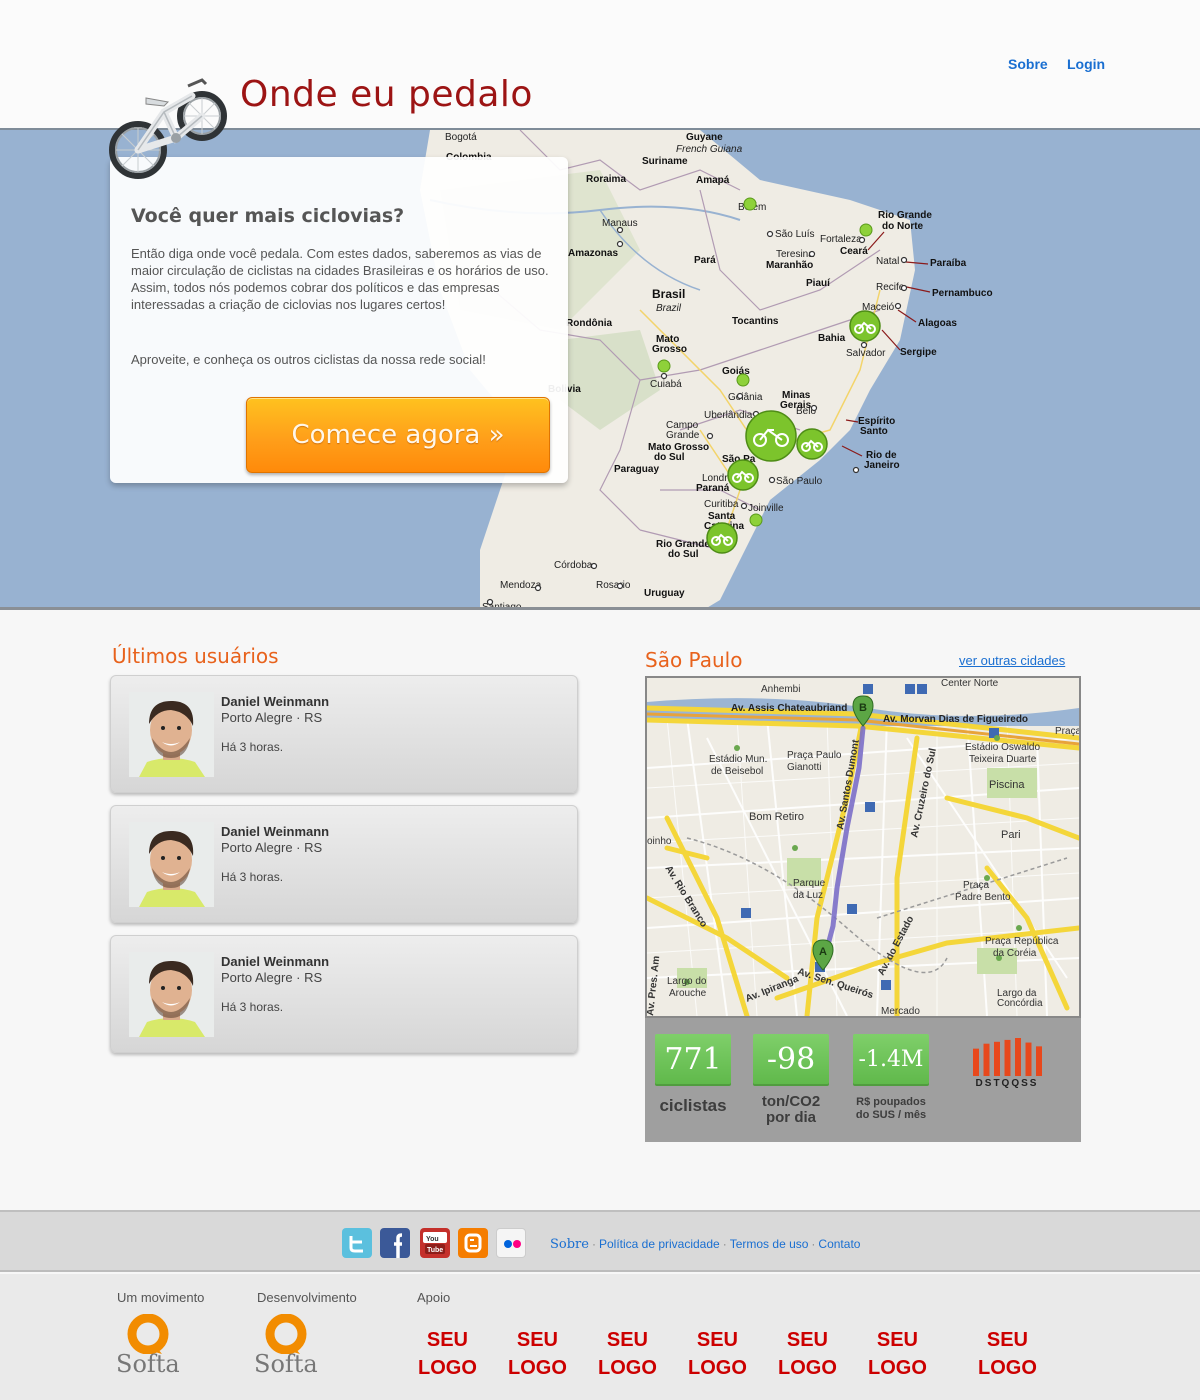 The width and height of the screenshot is (1200, 1400). Describe the element at coordinates (636, 469) in the screenshot. I see `map-label: Paraguay` at that location.